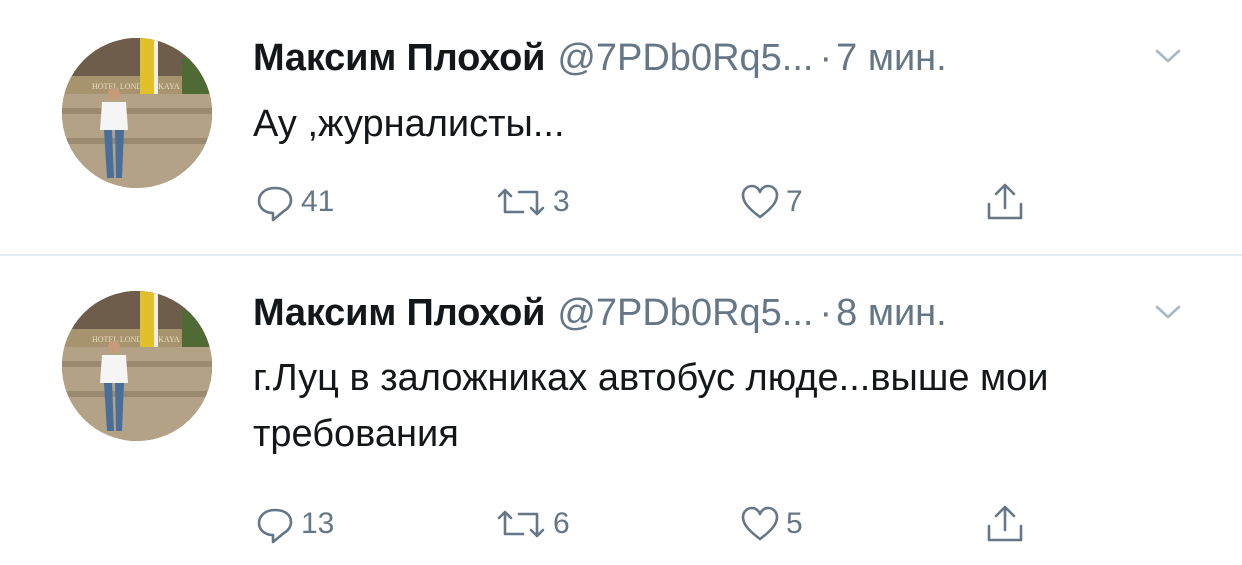 The width and height of the screenshot is (1242, 565). Describe the element at coordinates (293, 202) in the screenshot. I see `reply-button: 41` at that location.